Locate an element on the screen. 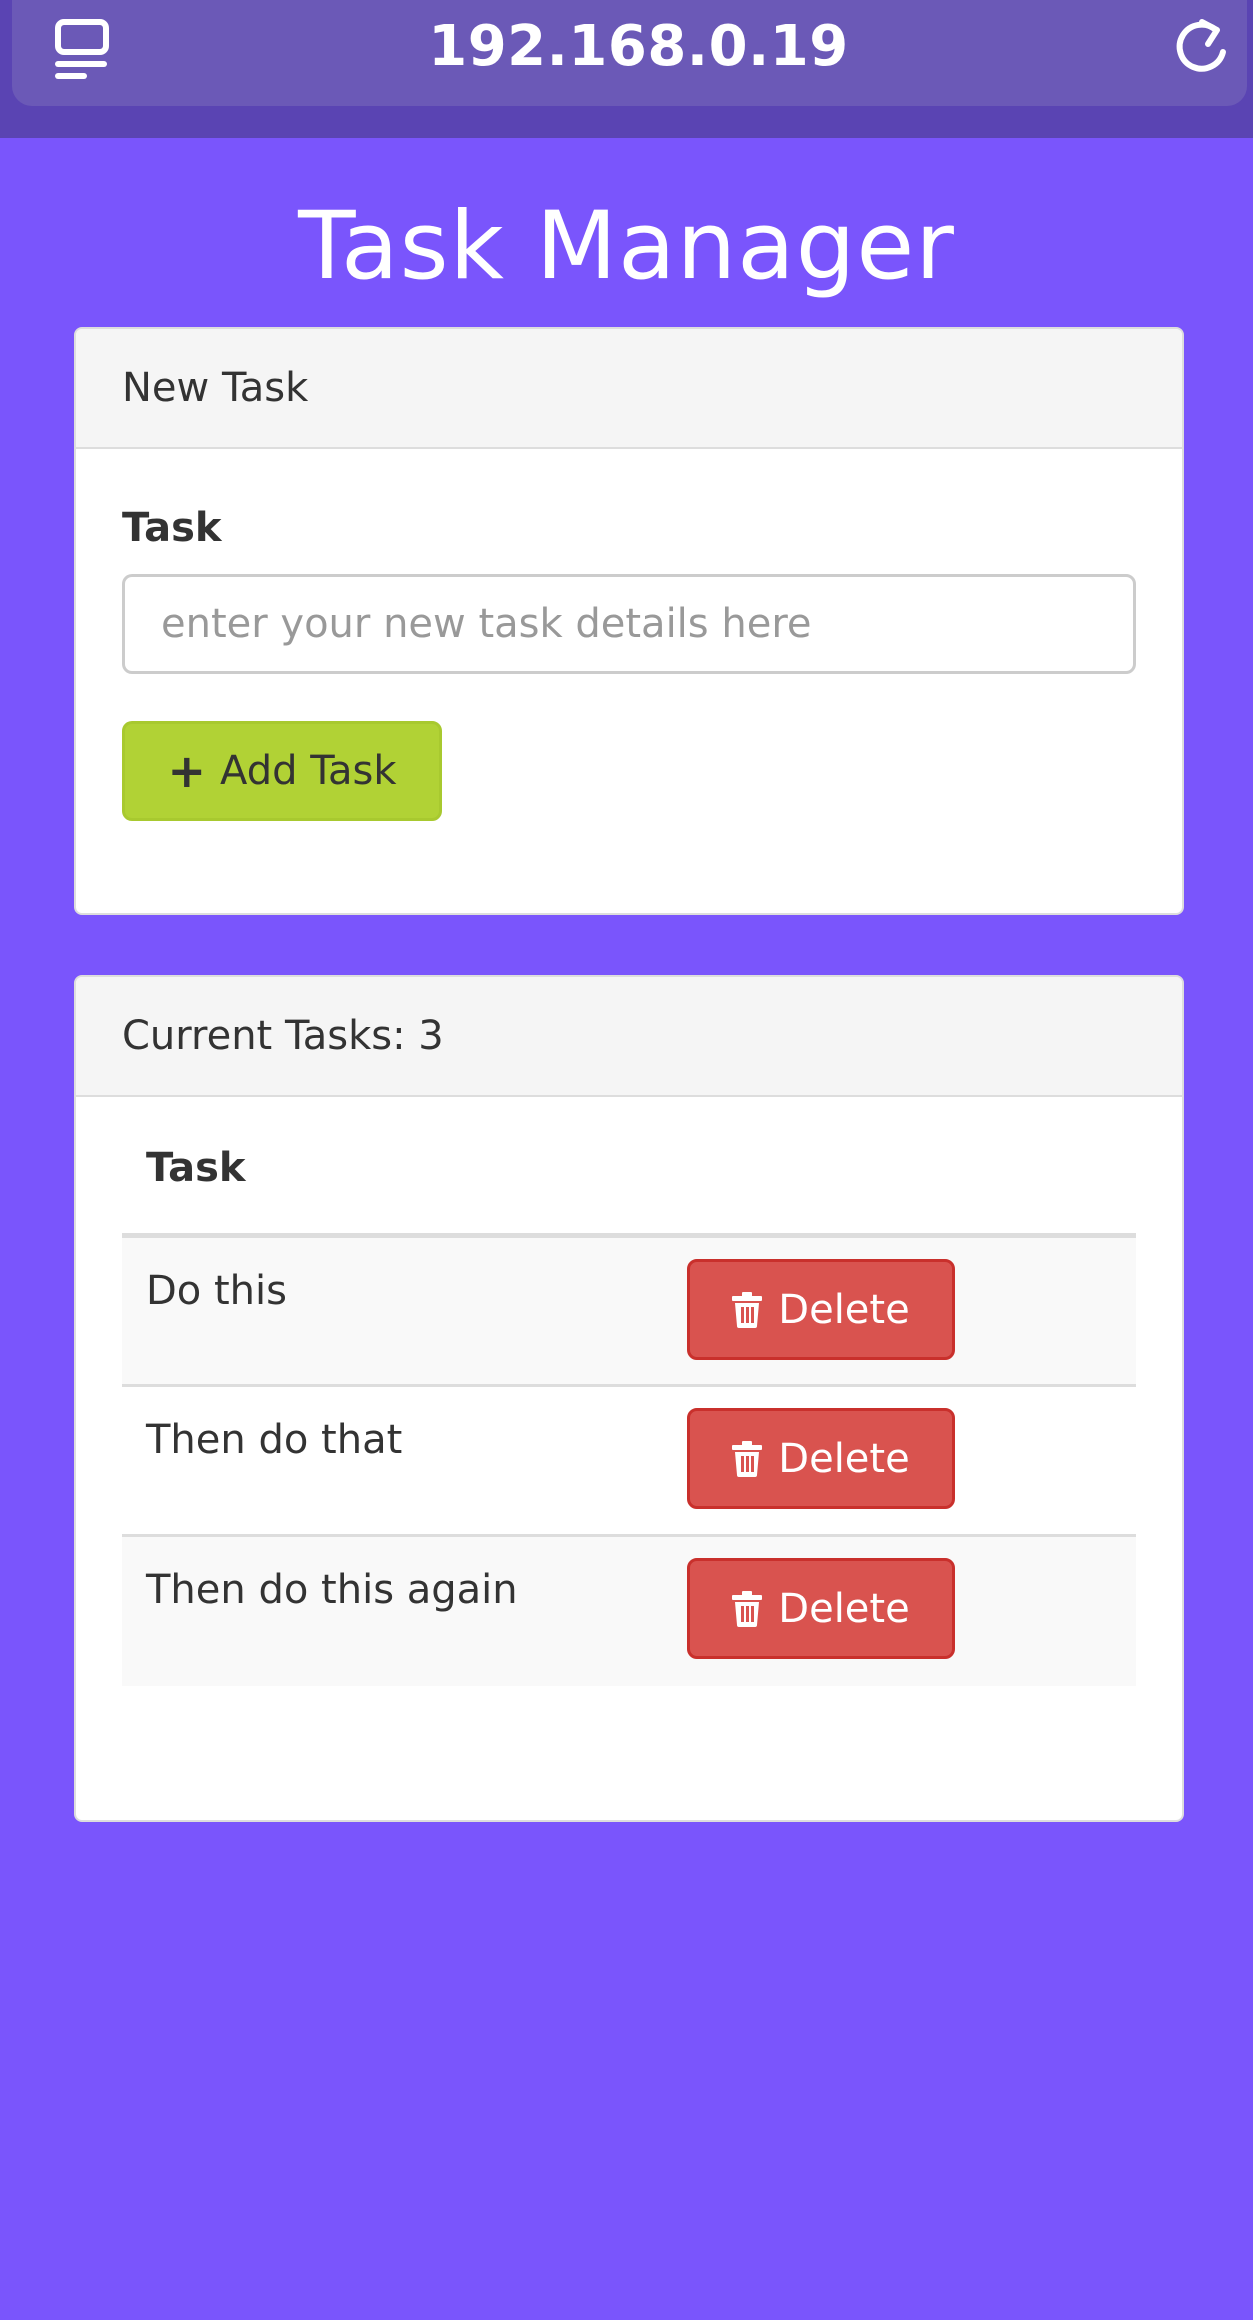  task-text: Then do this again is located at coordinates (404, 1610).